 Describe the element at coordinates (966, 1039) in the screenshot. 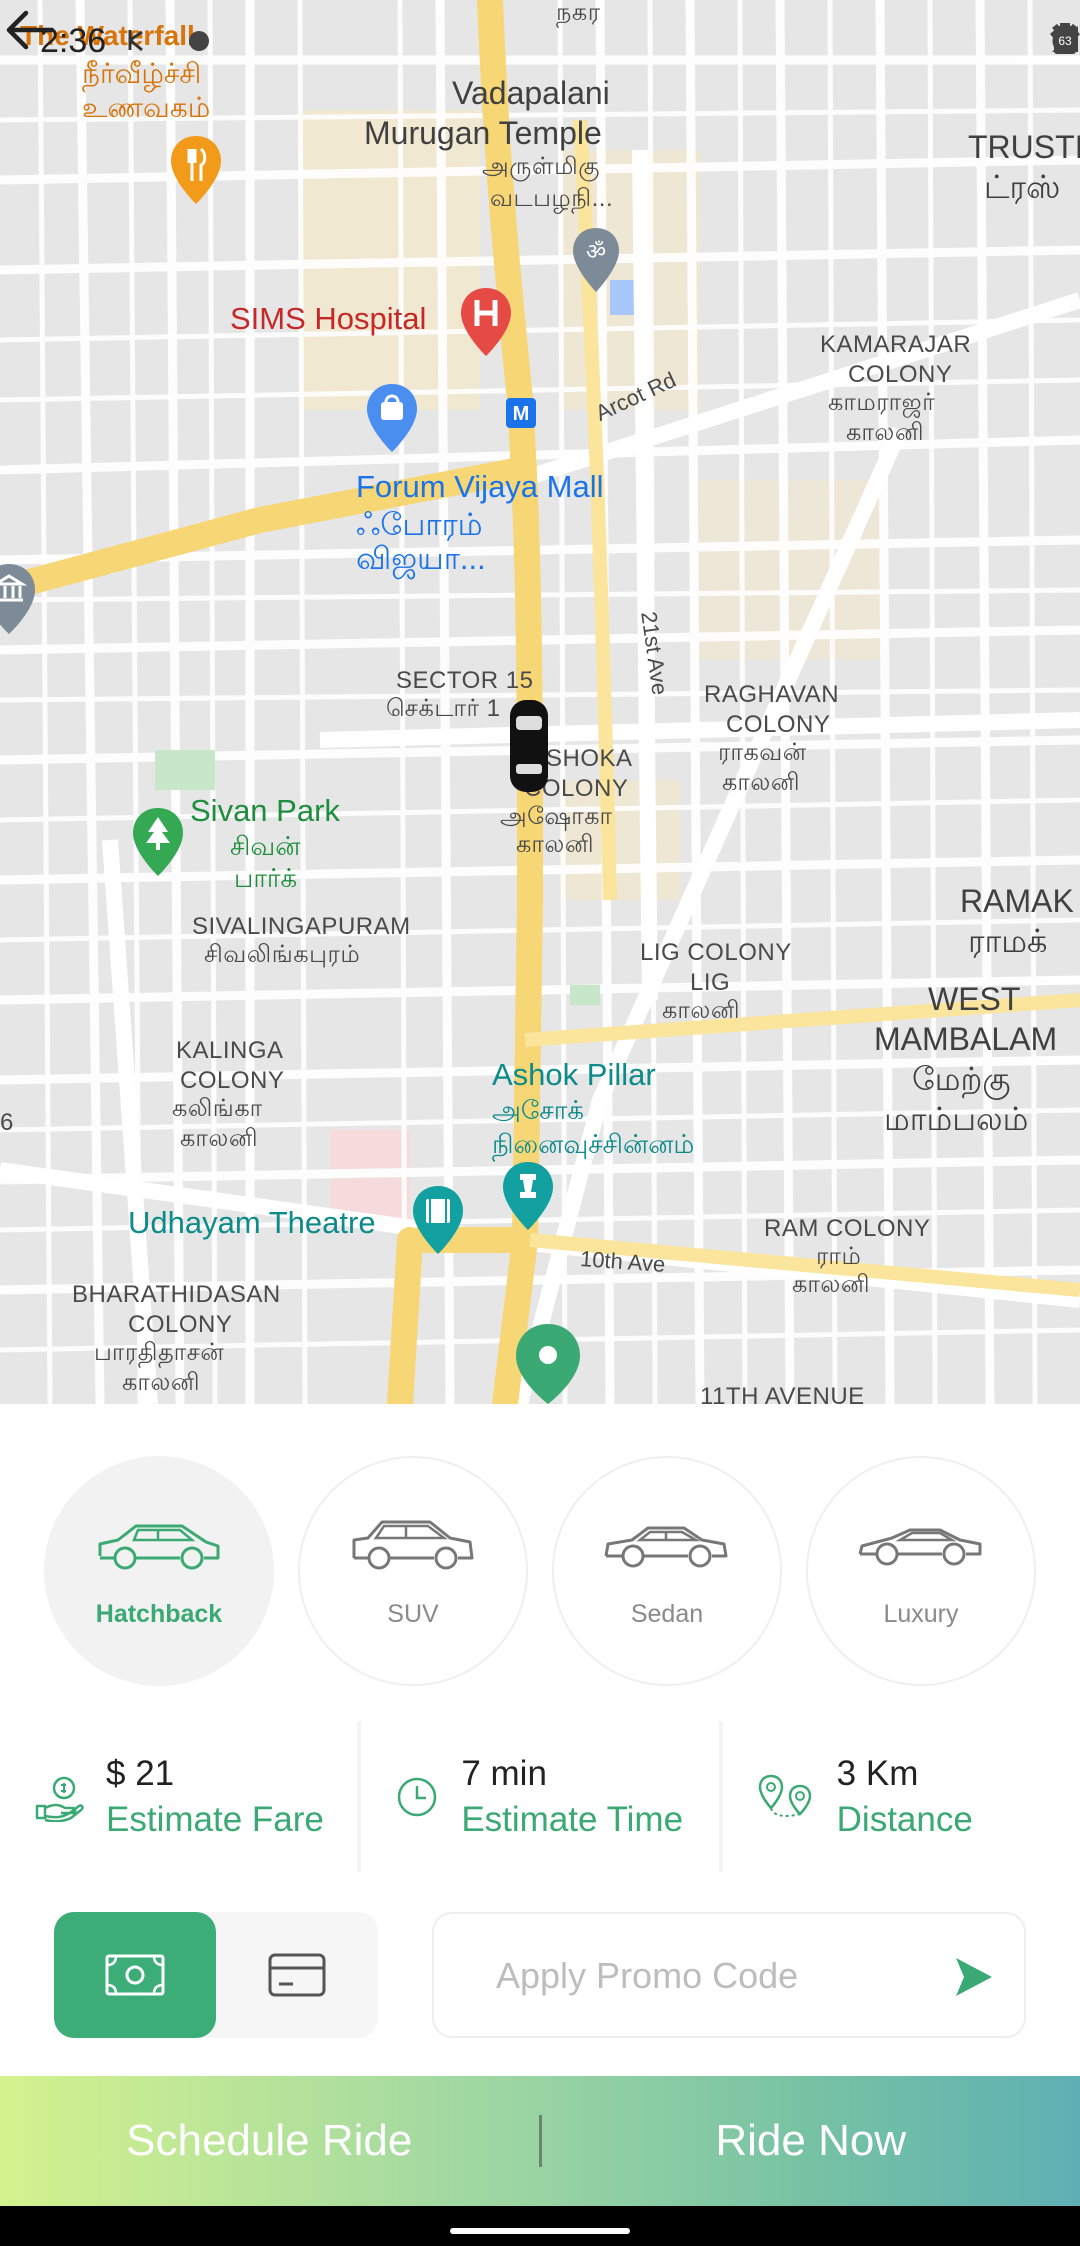

I see `map-label-mambalam: MAMBALAM` at that location.